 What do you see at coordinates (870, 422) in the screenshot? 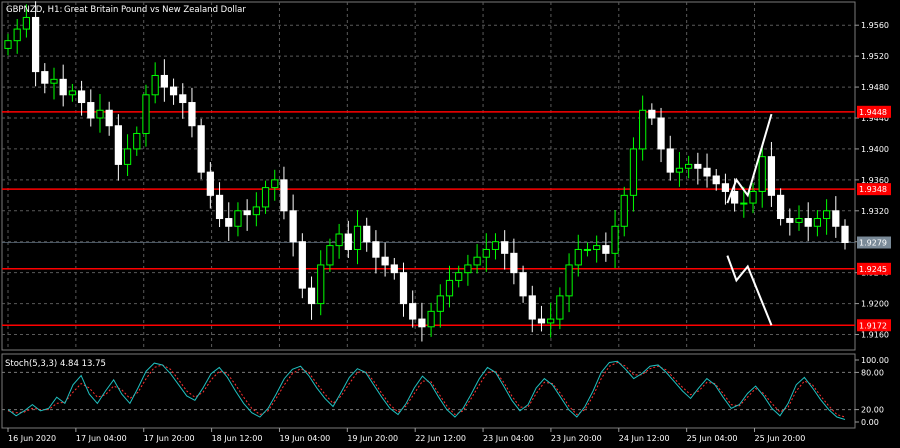
I see `stochastic-tick-label: 0.00` at bounding box center [870, 422].